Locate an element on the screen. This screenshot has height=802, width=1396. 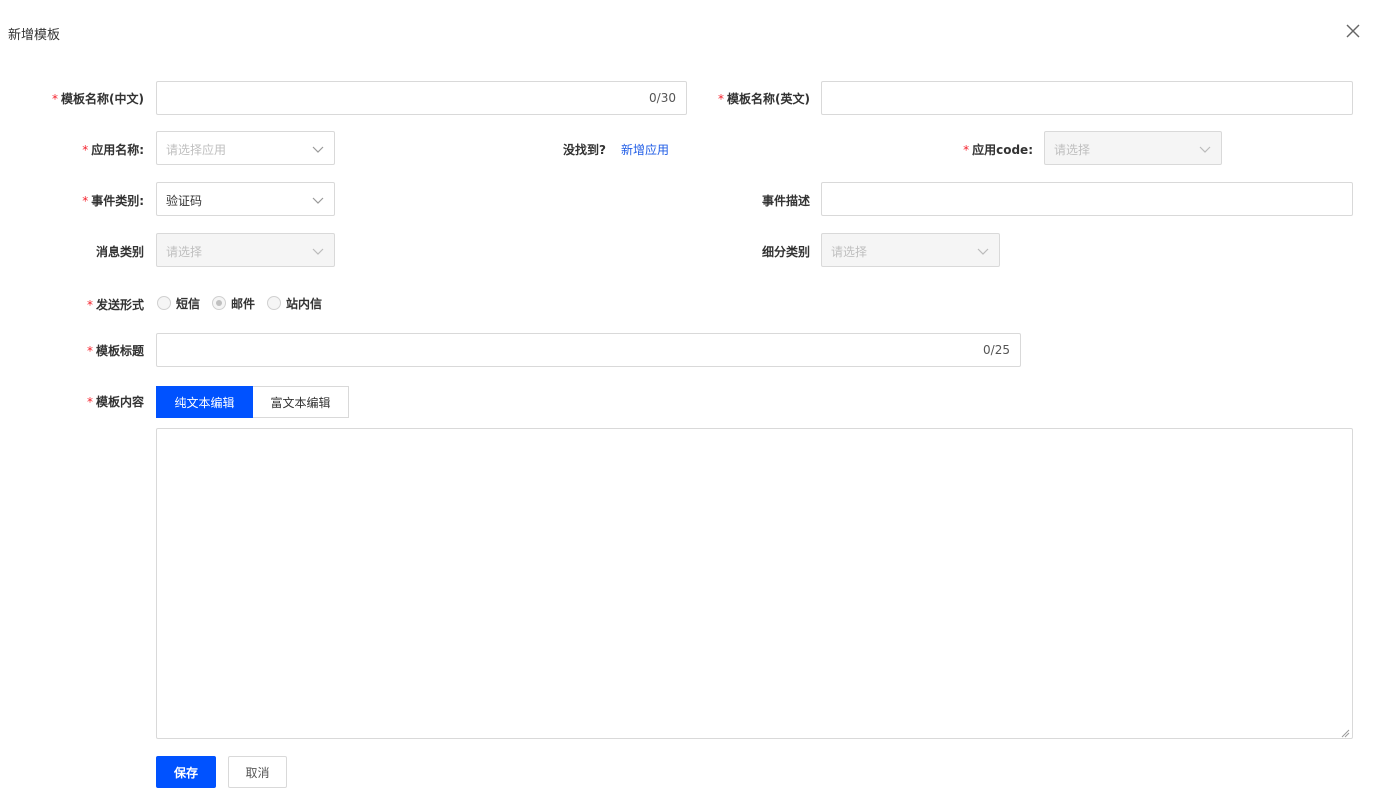
name-en-label: * 模板名称(英文) is located at coordinates (764, 99).